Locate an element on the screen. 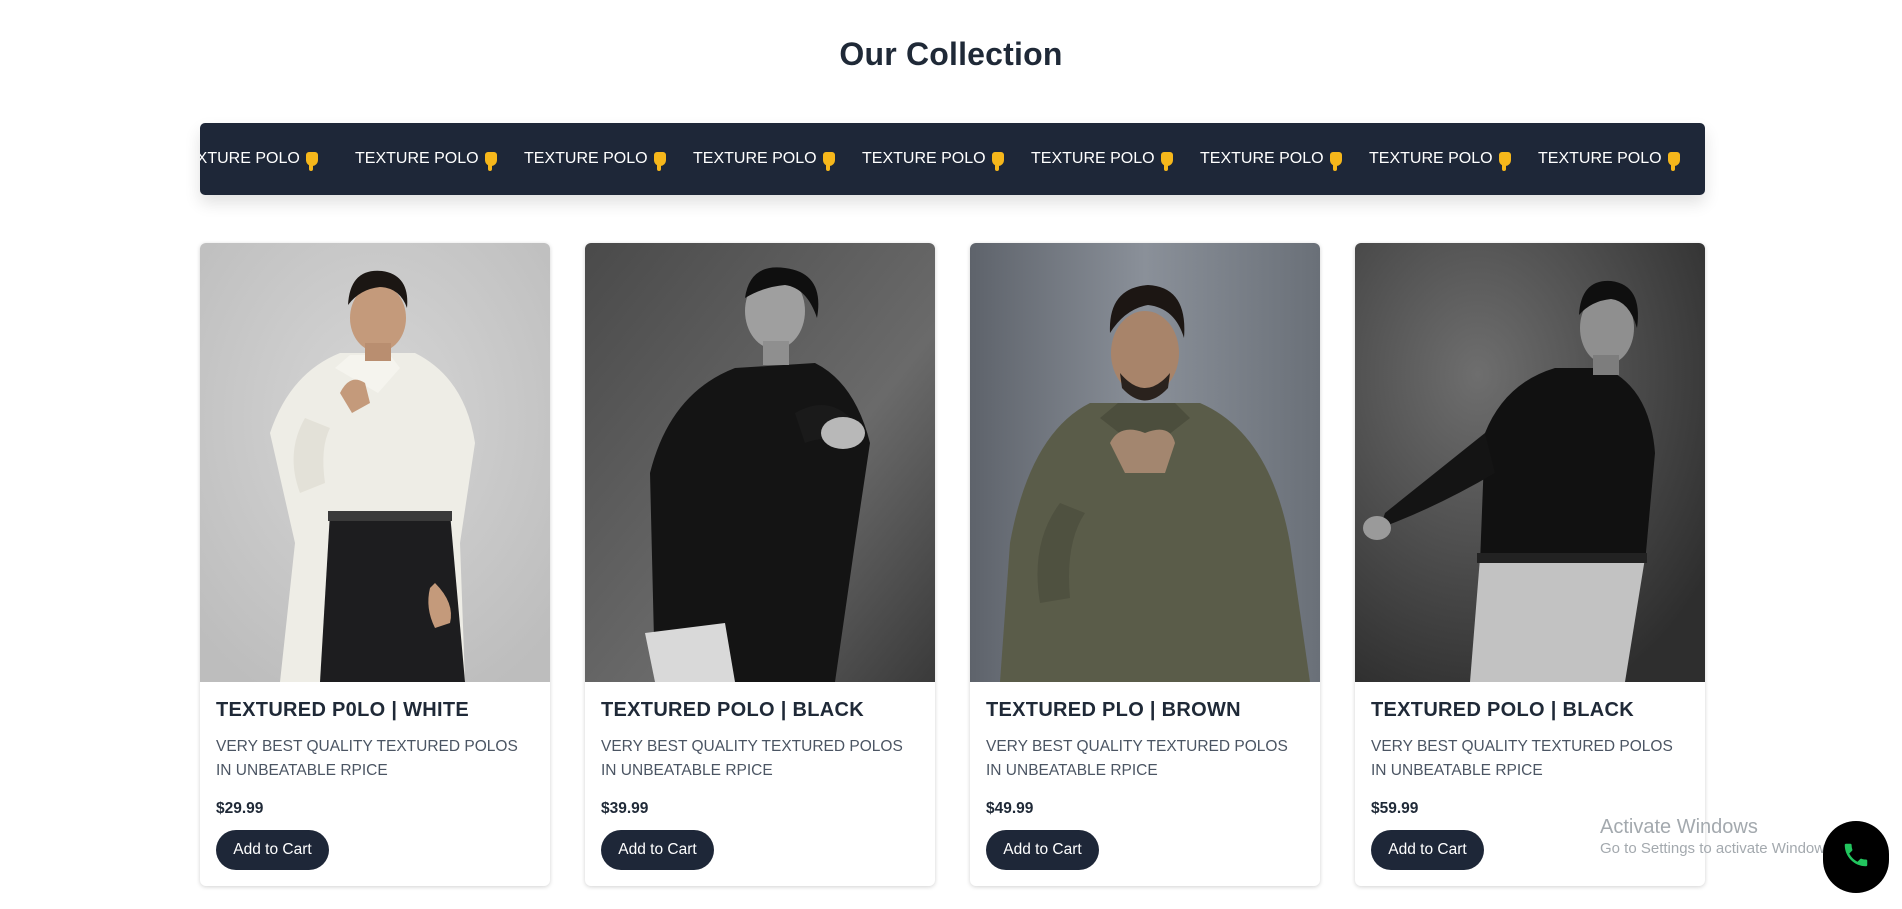  call-button is located at coordinates (1856, 857).